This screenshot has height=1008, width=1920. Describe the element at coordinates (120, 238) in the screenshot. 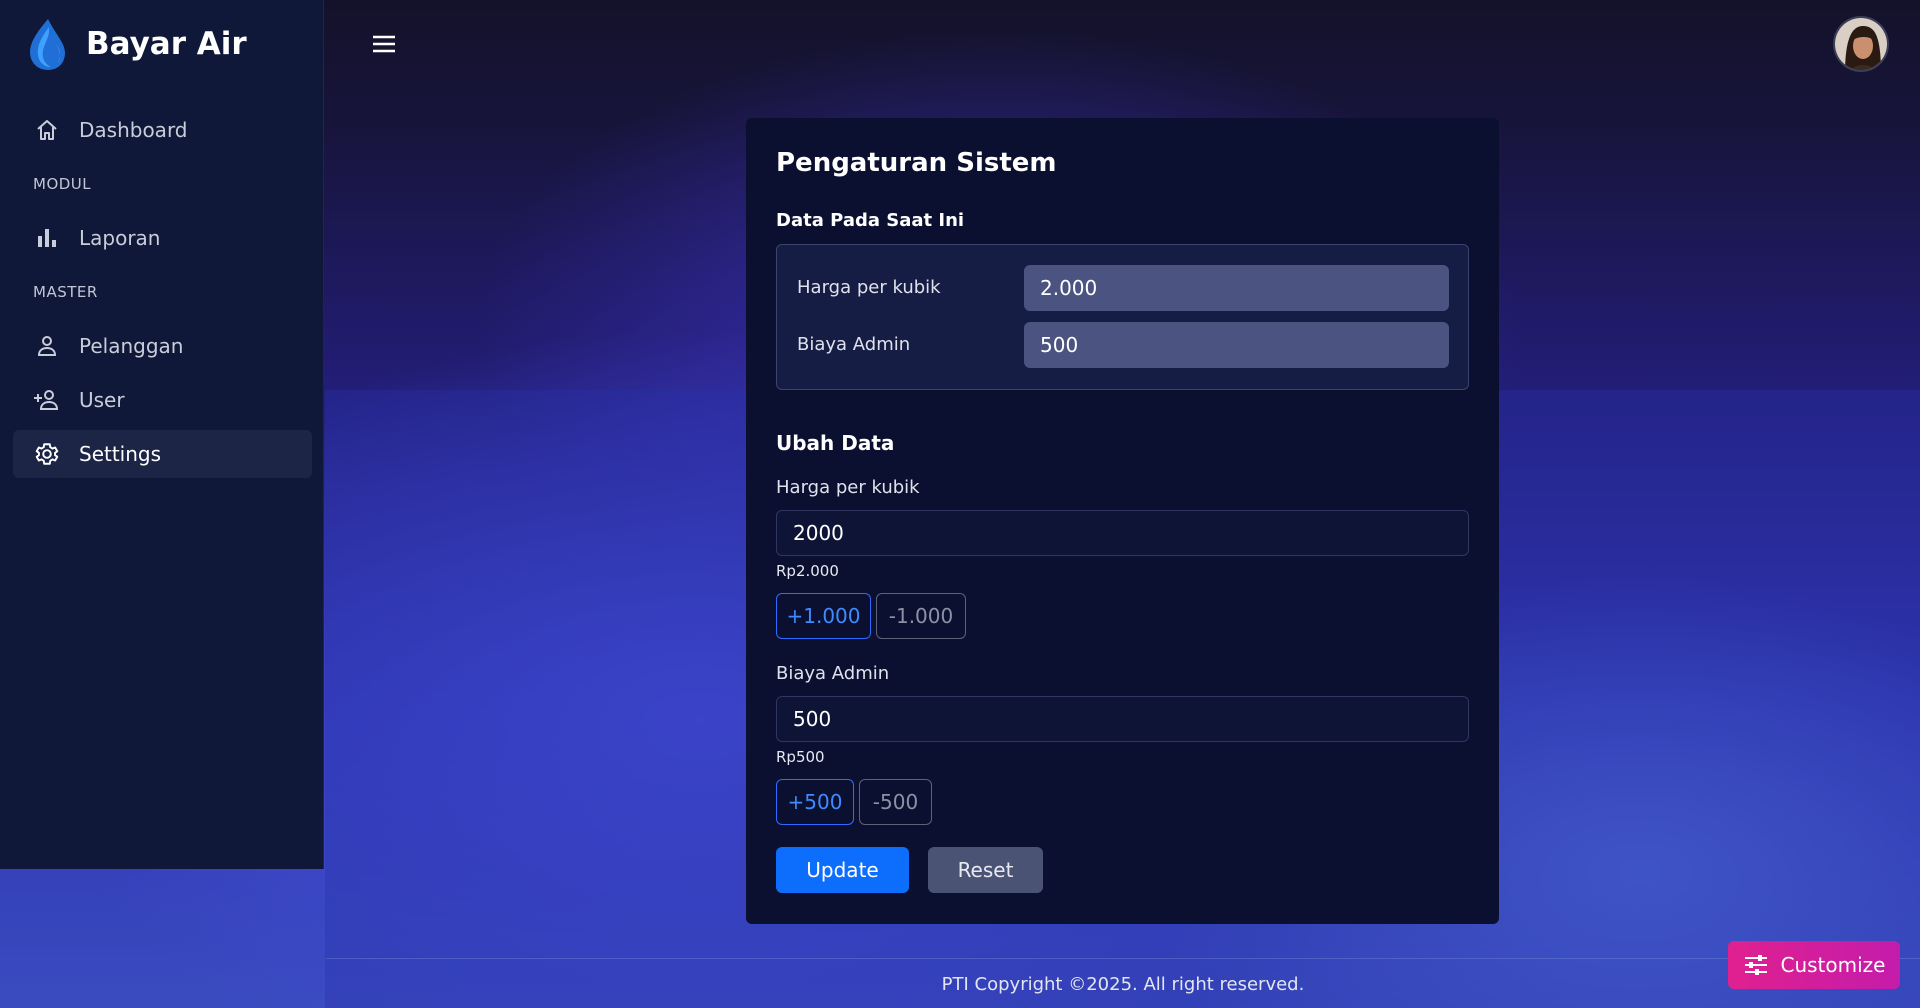

I see `sidebar-item-label: Laporan` at that location.